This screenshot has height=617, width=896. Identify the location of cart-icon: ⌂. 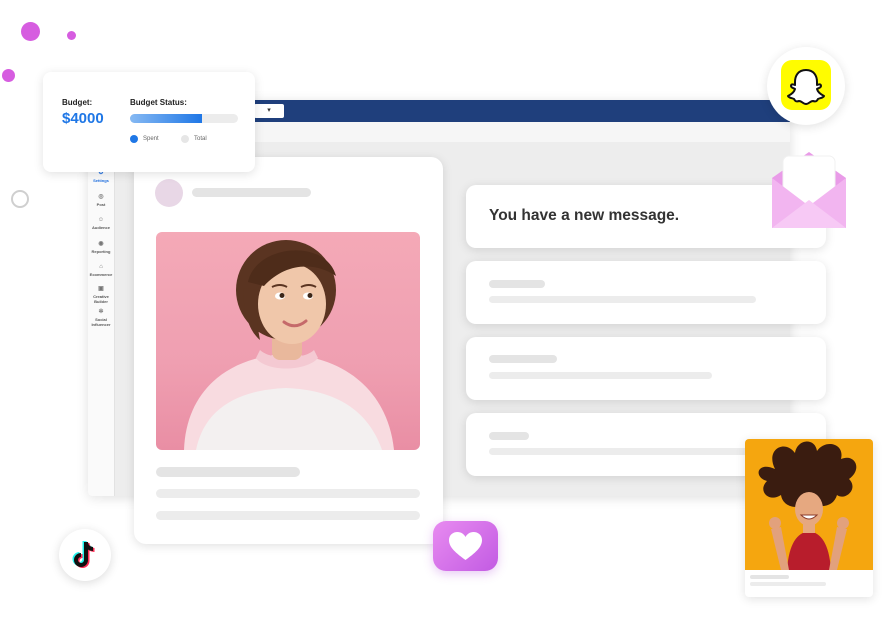
(101, 267).